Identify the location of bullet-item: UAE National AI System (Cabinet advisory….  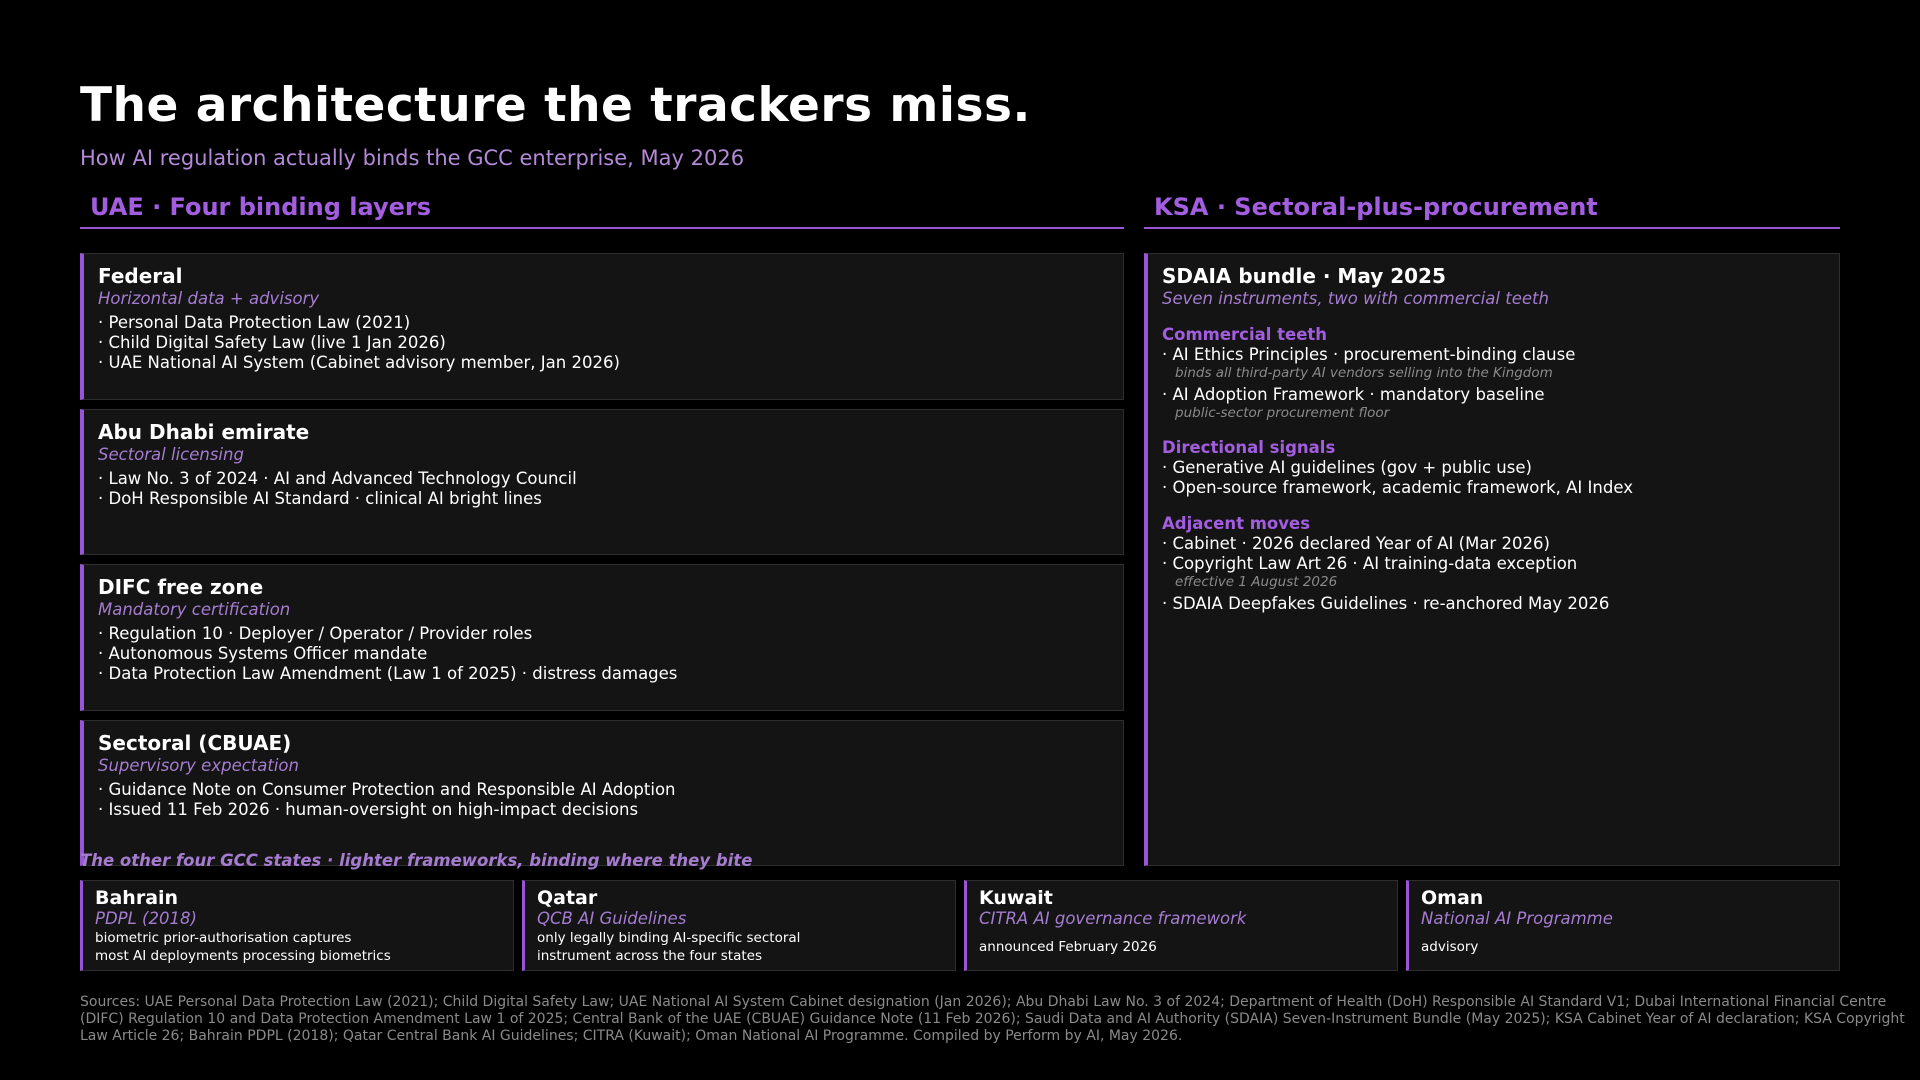
(610, 363).